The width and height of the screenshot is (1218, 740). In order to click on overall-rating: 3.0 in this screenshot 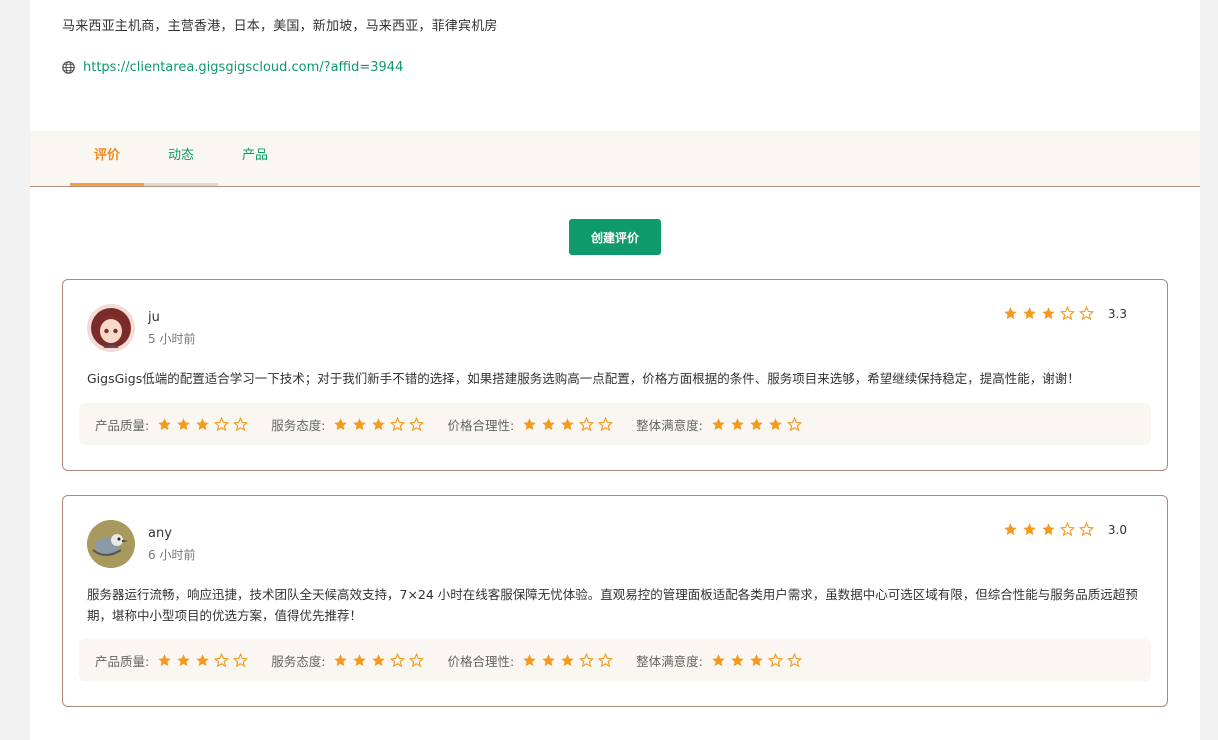, I will do `click(1065, 529)`.